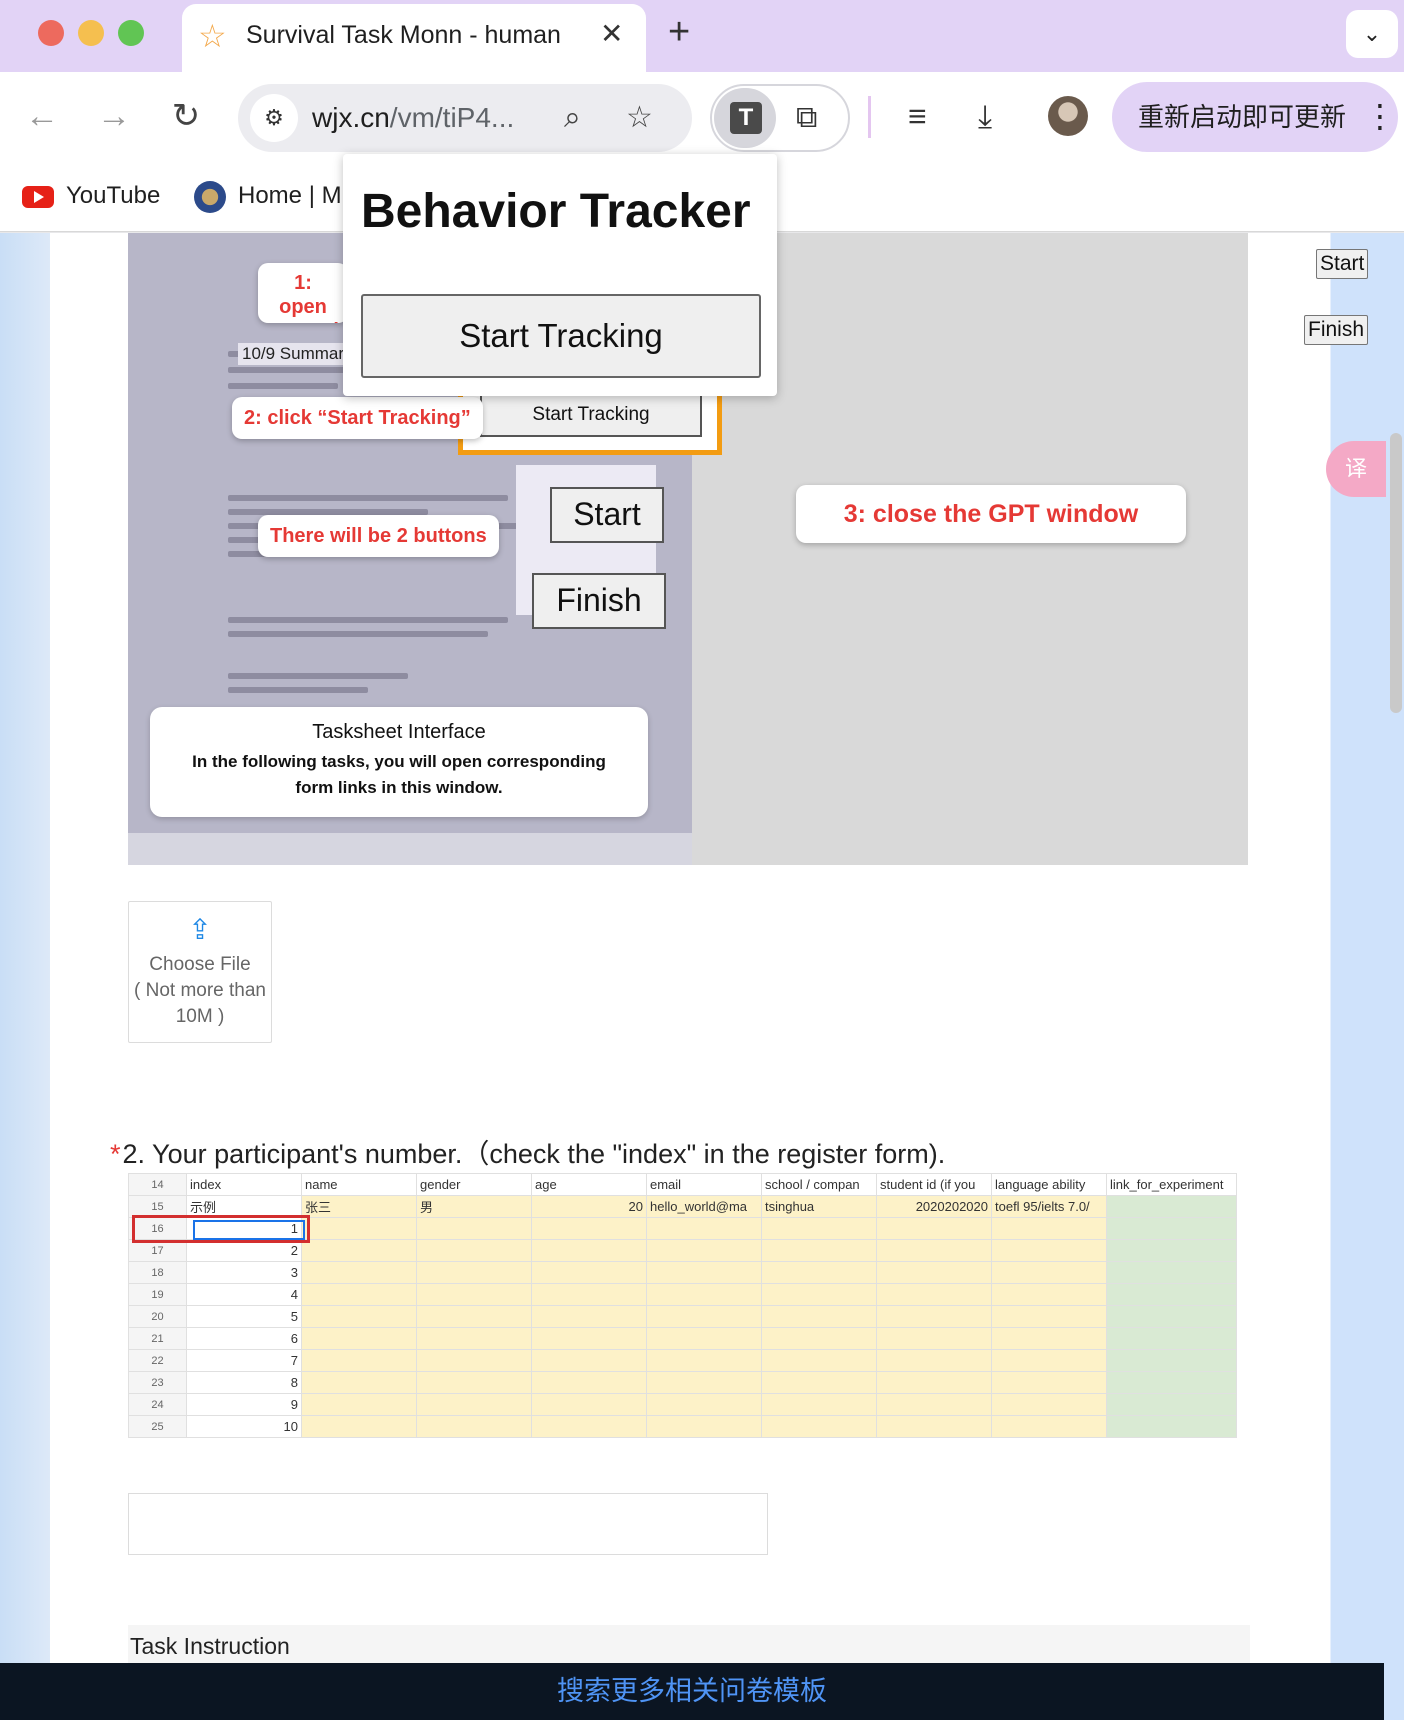 The image size is (1404, 1720). I want to click on behavior-tracker-popup: Behavior Tracker Start Tracking, so click(560, 275).